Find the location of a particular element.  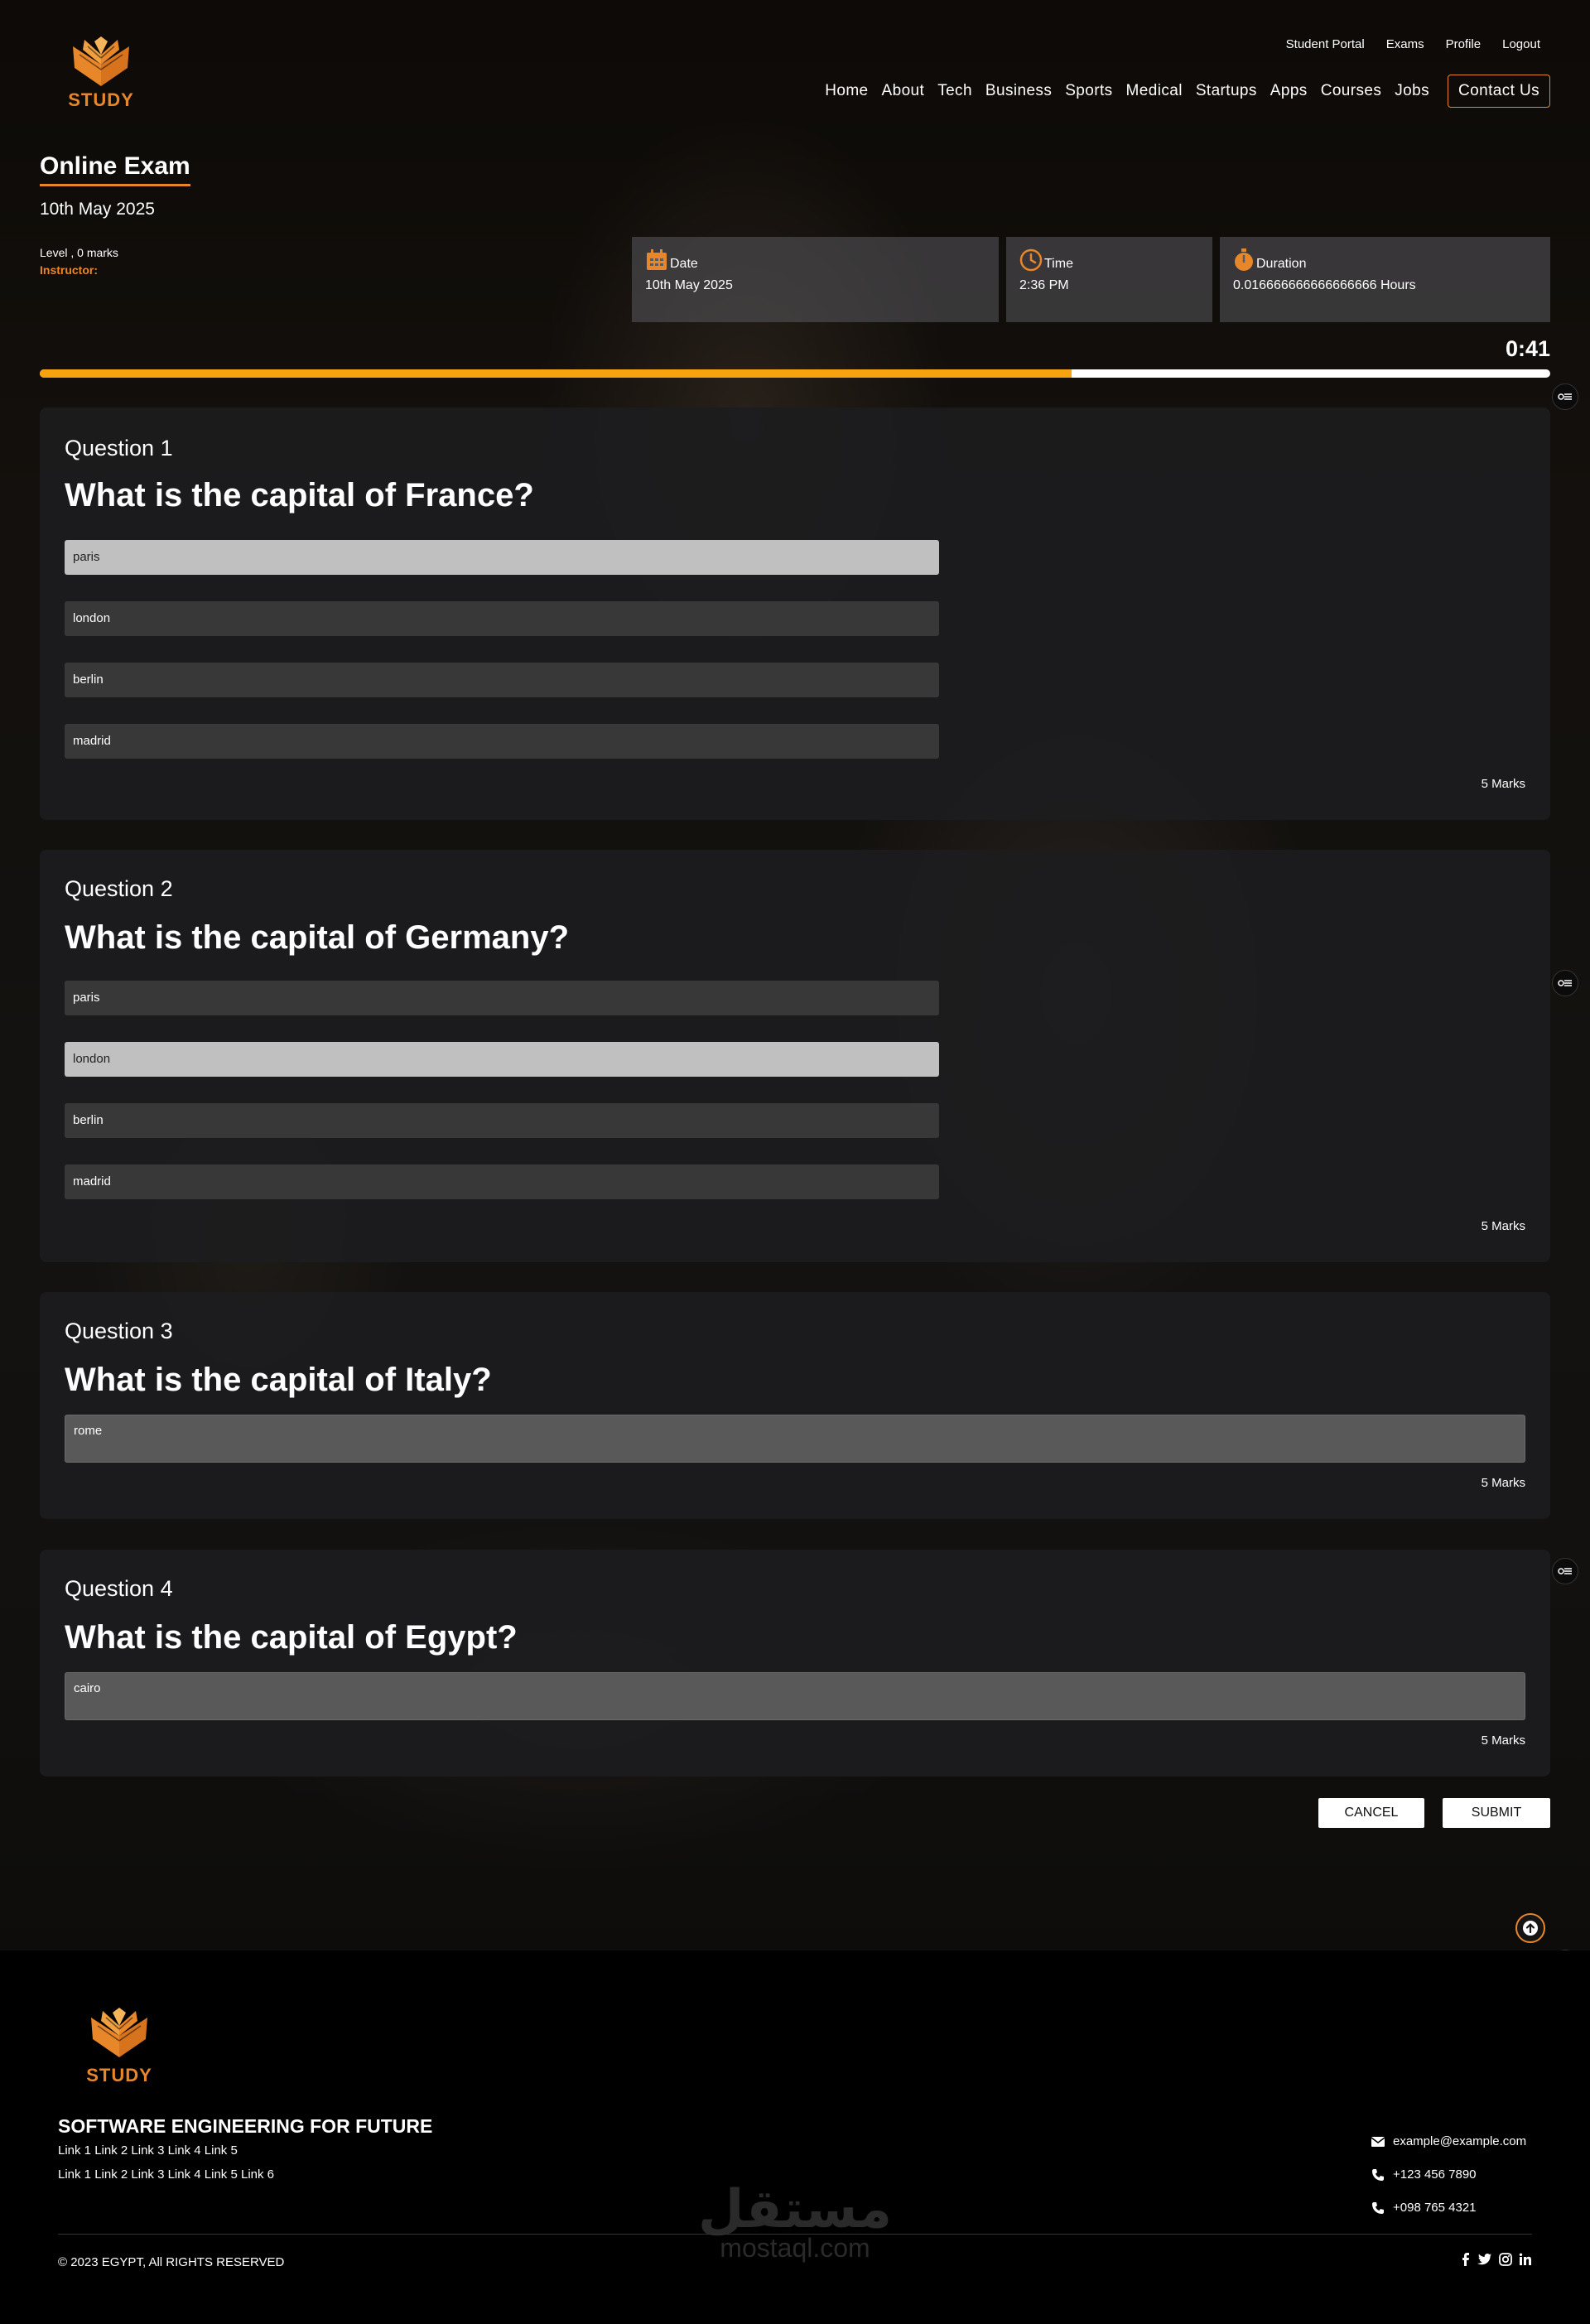

question-number: Question 1 is located at coordinates (119, 448).